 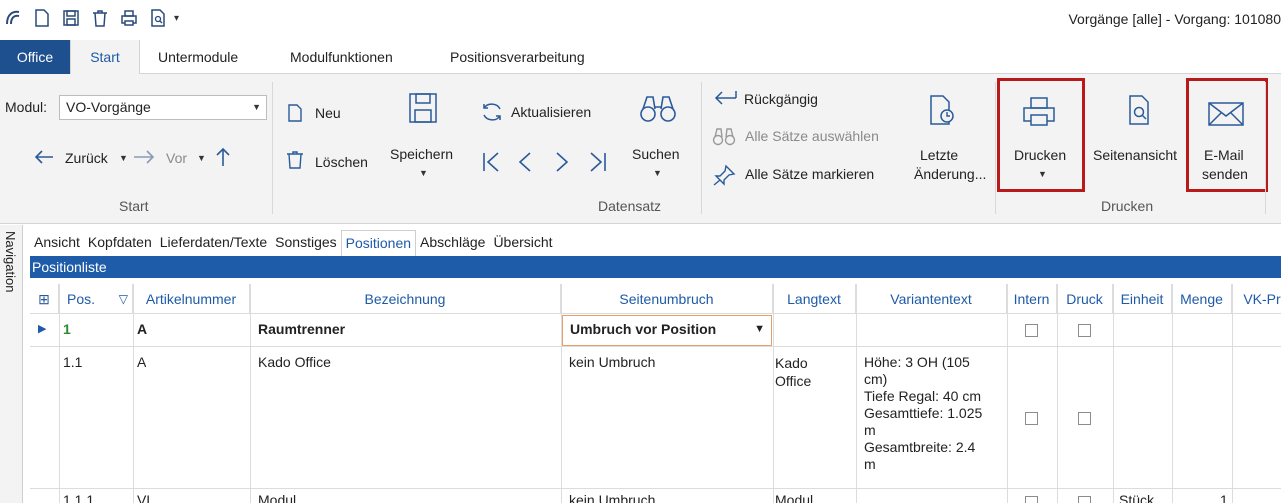 What do you see at coordinates (1202, 299) in the screenshot?
I see `col-menge: Menge` at bounding box center [1202, 299].